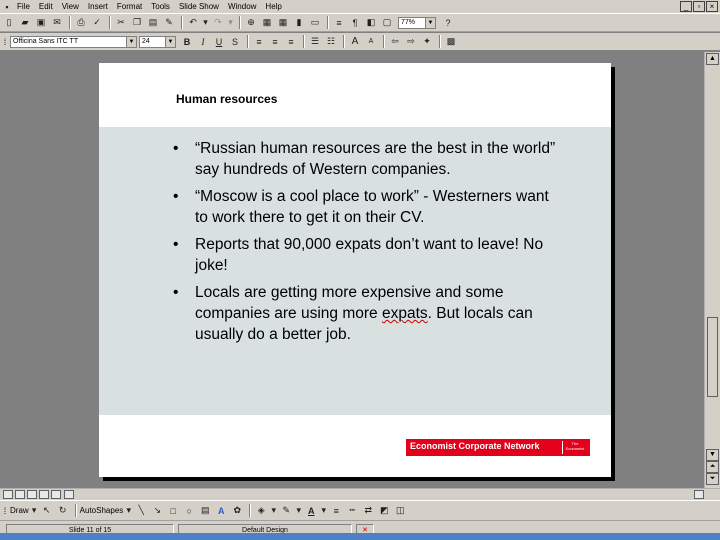 The width and height of the screenshot is (720, 540). I want to click on wordart-icon: A, so click(221, 510).